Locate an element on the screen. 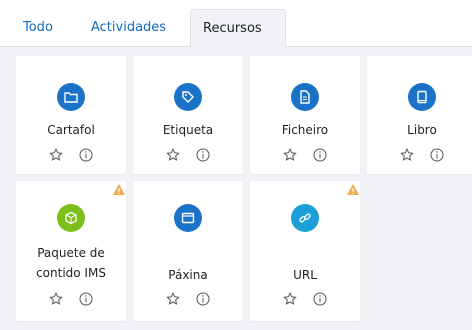 Image resolution: width=472 pixels, height=330 pixels. module-card-ficheiro: Ficheiro is located at coordinates (305, 115).